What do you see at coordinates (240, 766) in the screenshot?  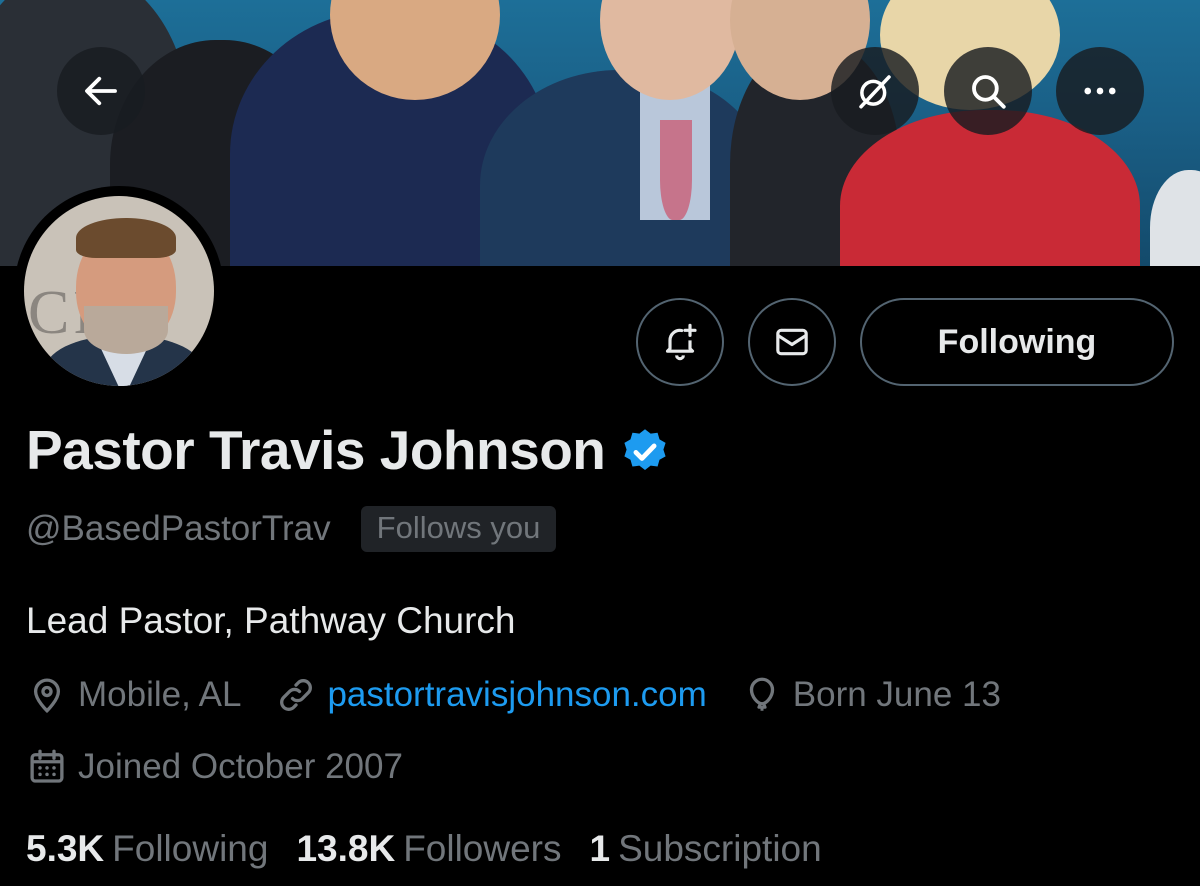 I see `joined-text: Joined October 2007` at bounding box center [240, 766].